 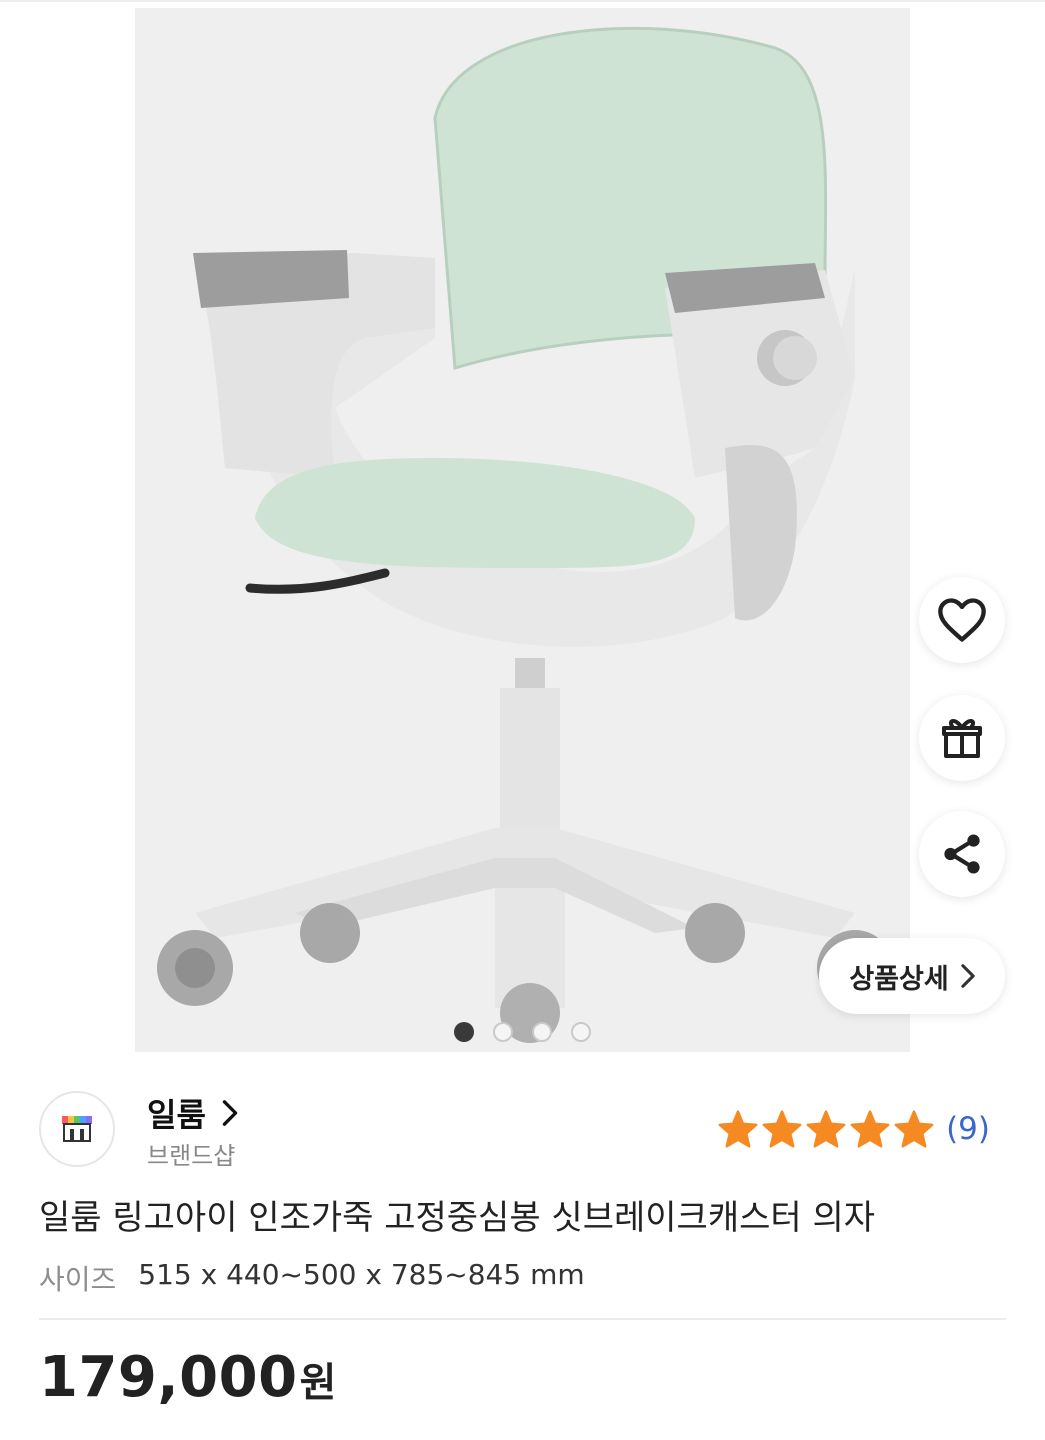 What do you see at coordinates (522, 1319) in the screenshot?
I see `divider` at bounding box center [522, 1319].